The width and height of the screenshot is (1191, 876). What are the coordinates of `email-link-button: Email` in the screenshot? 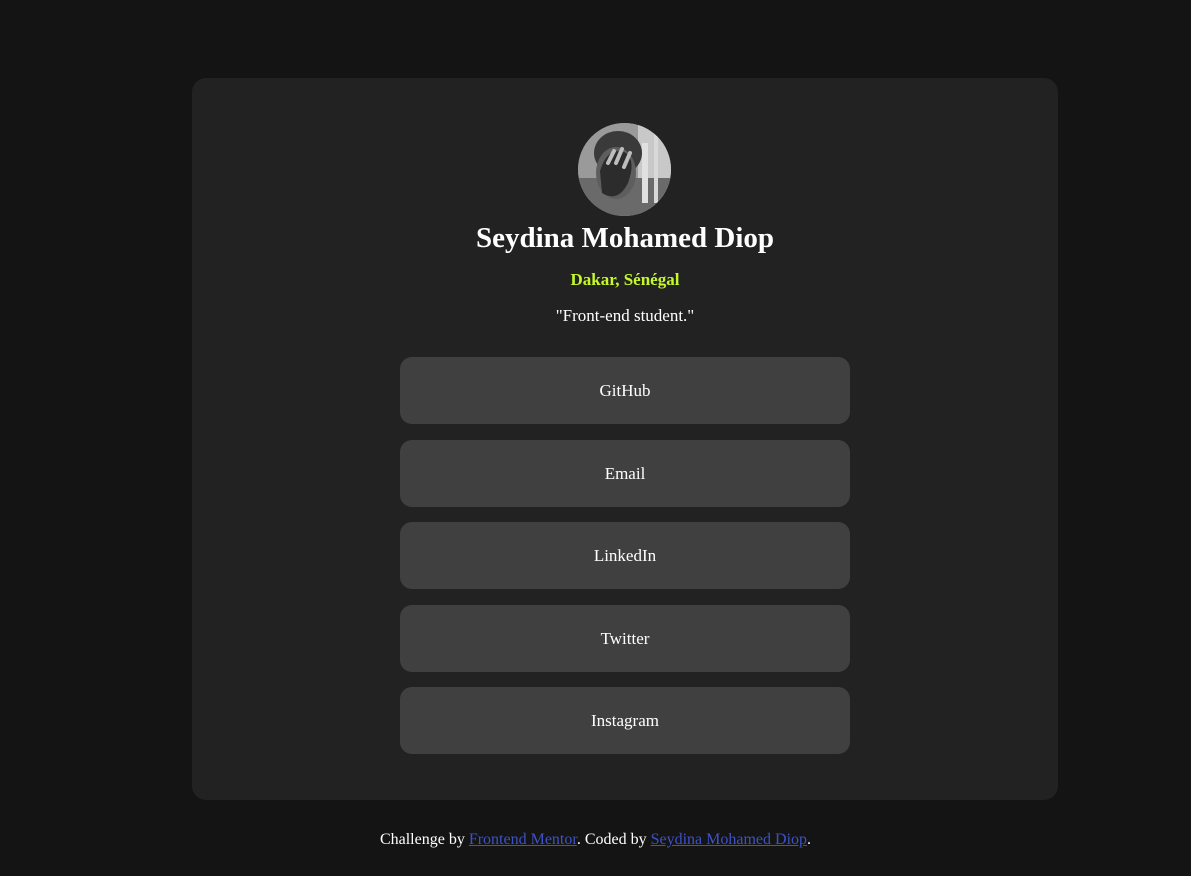 It's located at (625, 473).